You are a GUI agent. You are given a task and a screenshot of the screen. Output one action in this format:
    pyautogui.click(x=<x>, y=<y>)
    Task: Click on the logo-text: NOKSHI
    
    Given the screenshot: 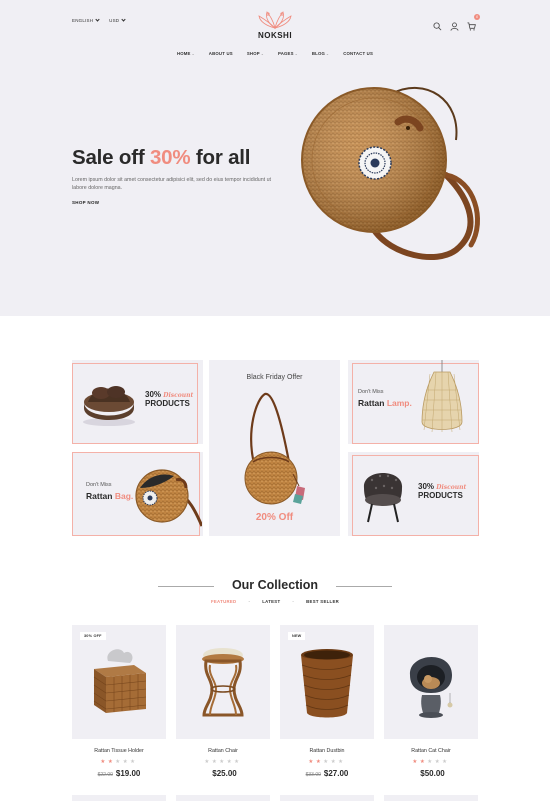 What is the action you would take?
    pyautogui.click(x=275, y=35)
    